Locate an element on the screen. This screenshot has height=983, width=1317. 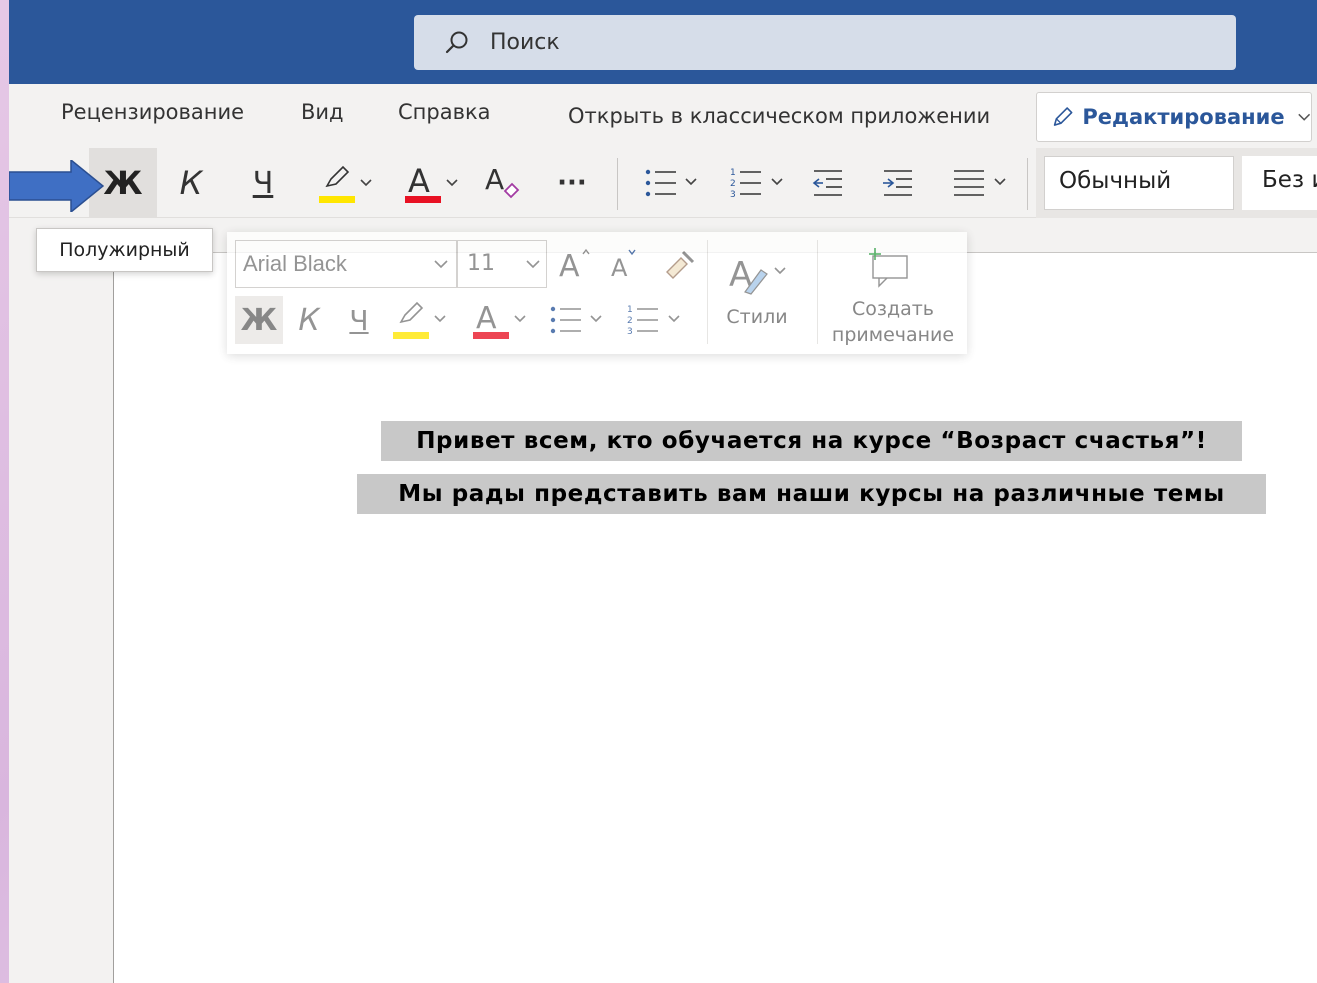
mini-styles-button: A Стили is located at coordinates (762, 292).